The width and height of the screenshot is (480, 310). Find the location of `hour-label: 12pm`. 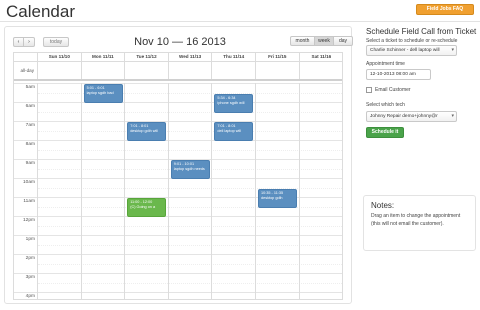

hour-label: 12pm is located at coordinates (29, 220).